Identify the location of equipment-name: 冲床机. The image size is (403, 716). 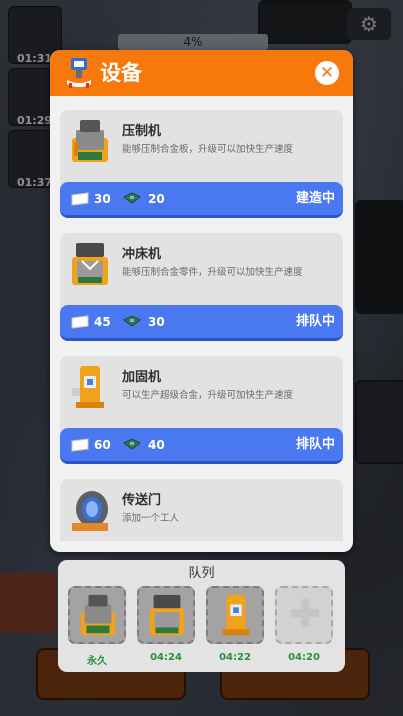
(142, 254).